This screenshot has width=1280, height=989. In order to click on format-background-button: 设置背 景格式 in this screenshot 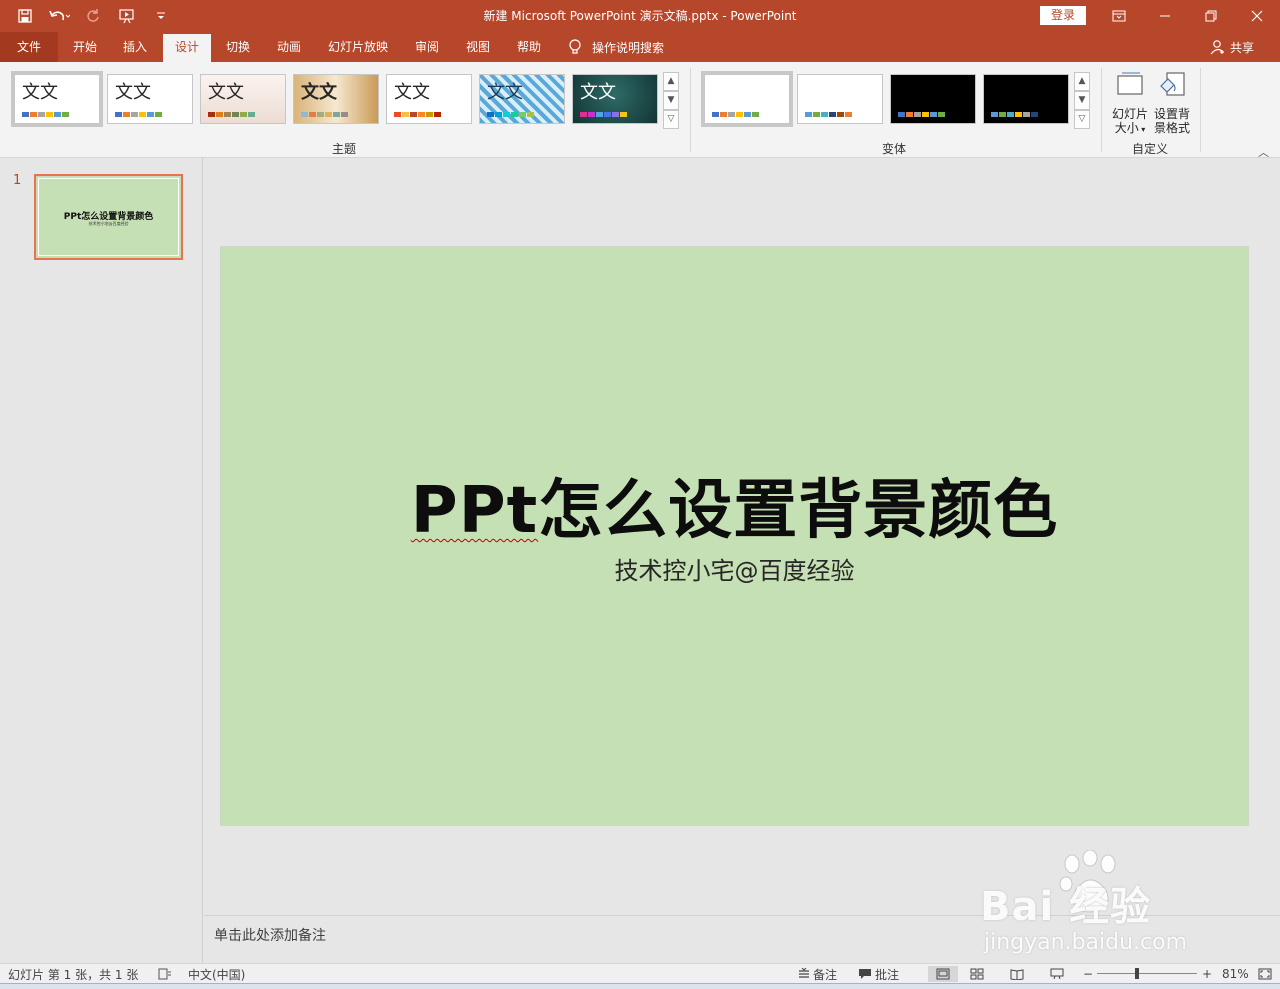, I will do `click(1172, 101)`.